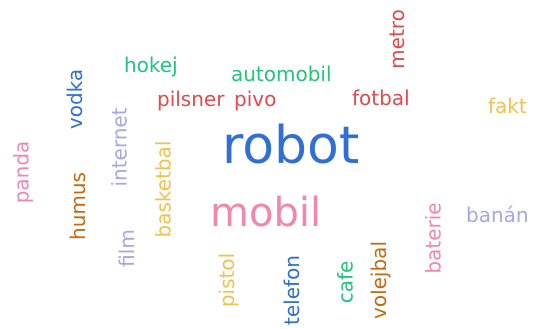 The height and width of the screenshot is (329, 538). Describe the element at coordinates (291, 146) in the screenshot. I see `word-robot: robot` at that location.